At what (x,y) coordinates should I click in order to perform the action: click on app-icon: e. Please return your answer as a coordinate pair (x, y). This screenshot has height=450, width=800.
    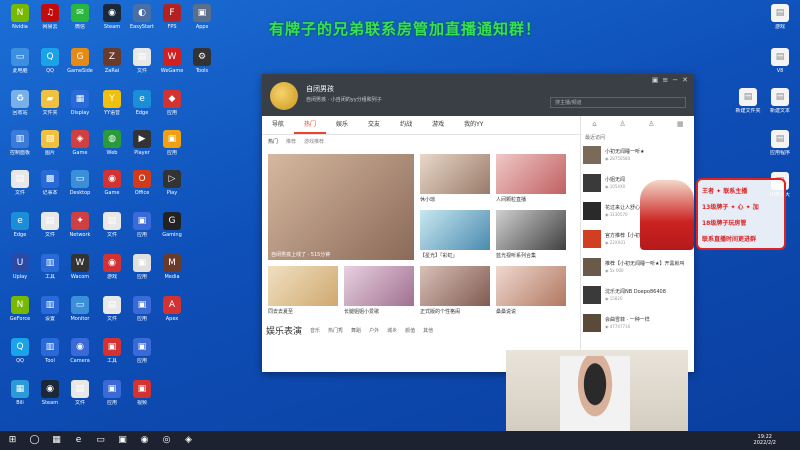
    Looking at the image, I should click on (142, 99).